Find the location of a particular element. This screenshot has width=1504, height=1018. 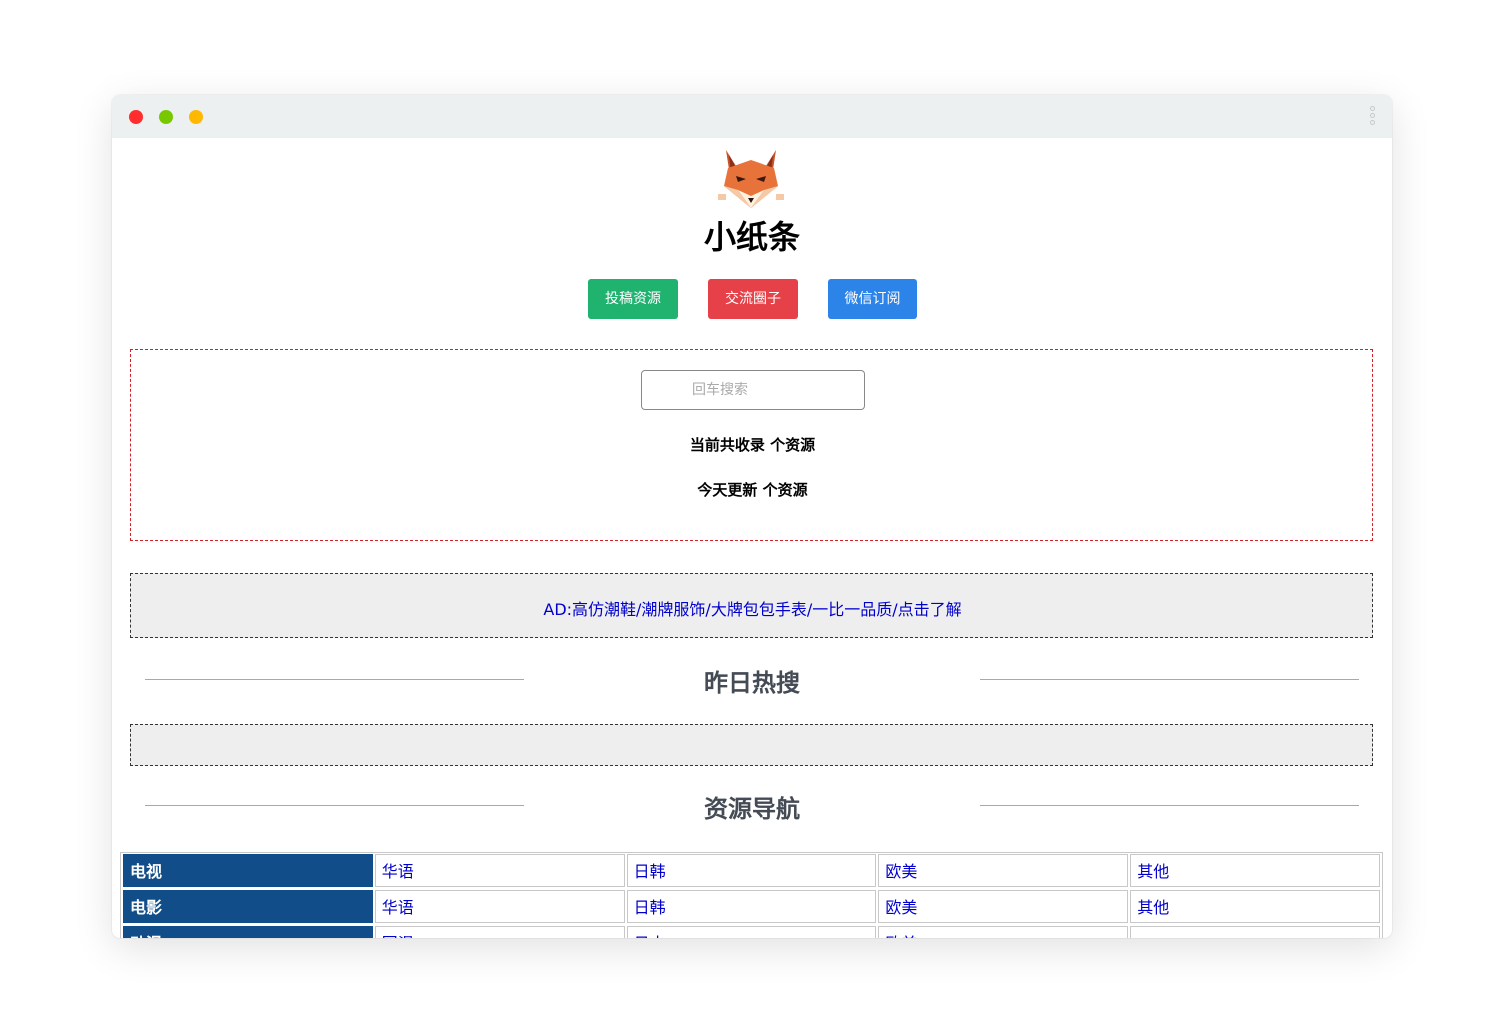

table-row: 动漫 国漫 日本 欧美 is located at coordinates (751, 932).